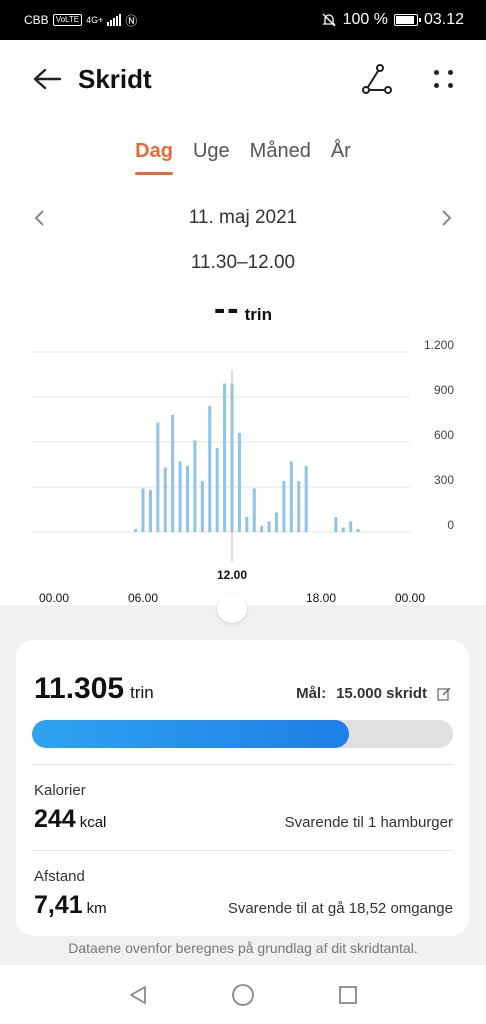  What do you see at coordinates (381, 693) in the screenshot?
I see `goal-value: 15.000 skridt` at bounding box center [381, 693].